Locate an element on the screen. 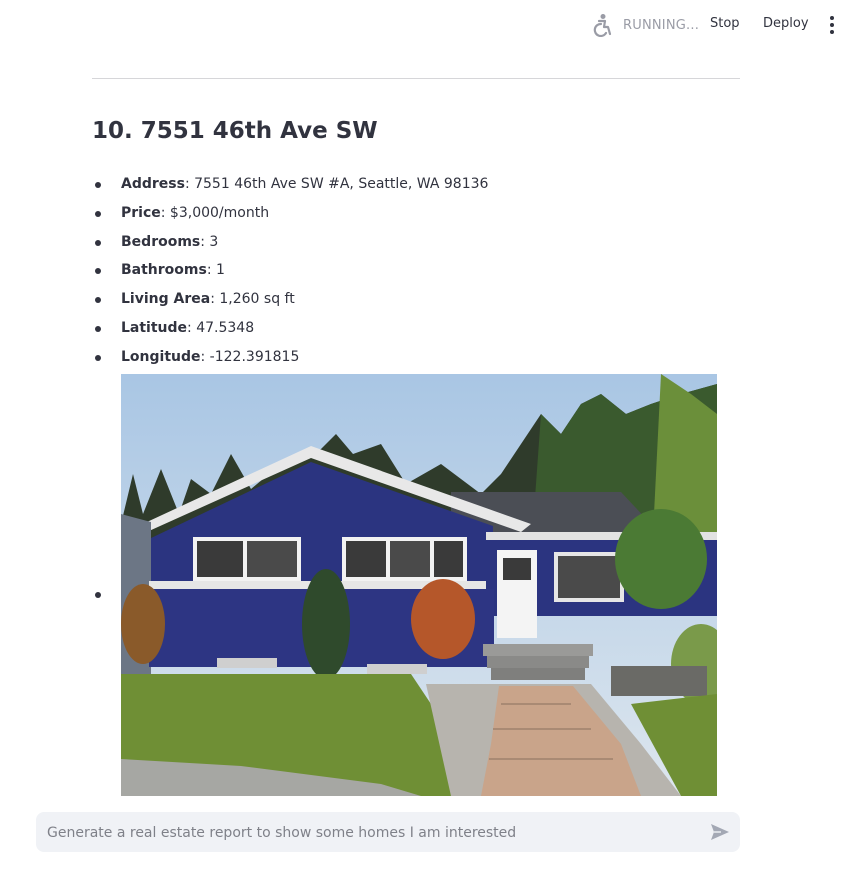 Image resolution: width=848 pixels, height=885 pixels. chat-input-bar is located at coordinates (388, 833).